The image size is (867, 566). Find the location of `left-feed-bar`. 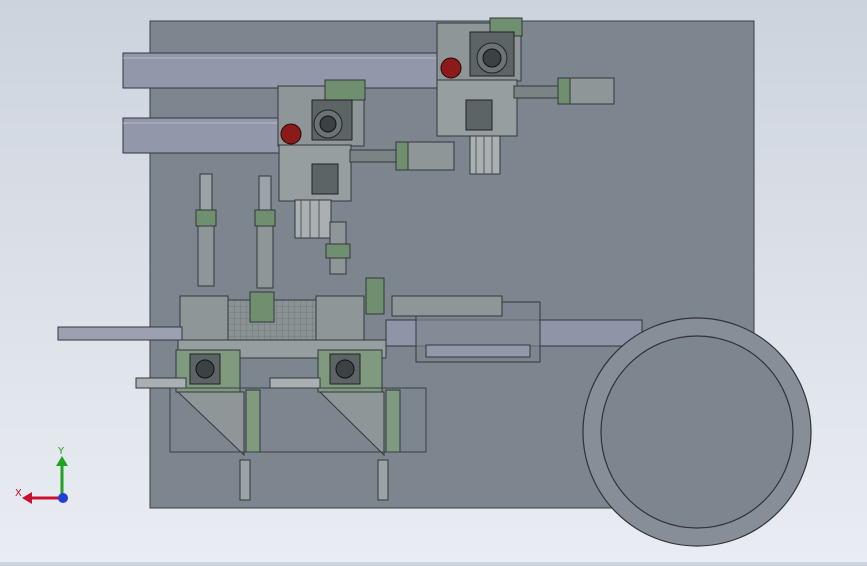

left-feed-bar is located at coordinates (120, 333).